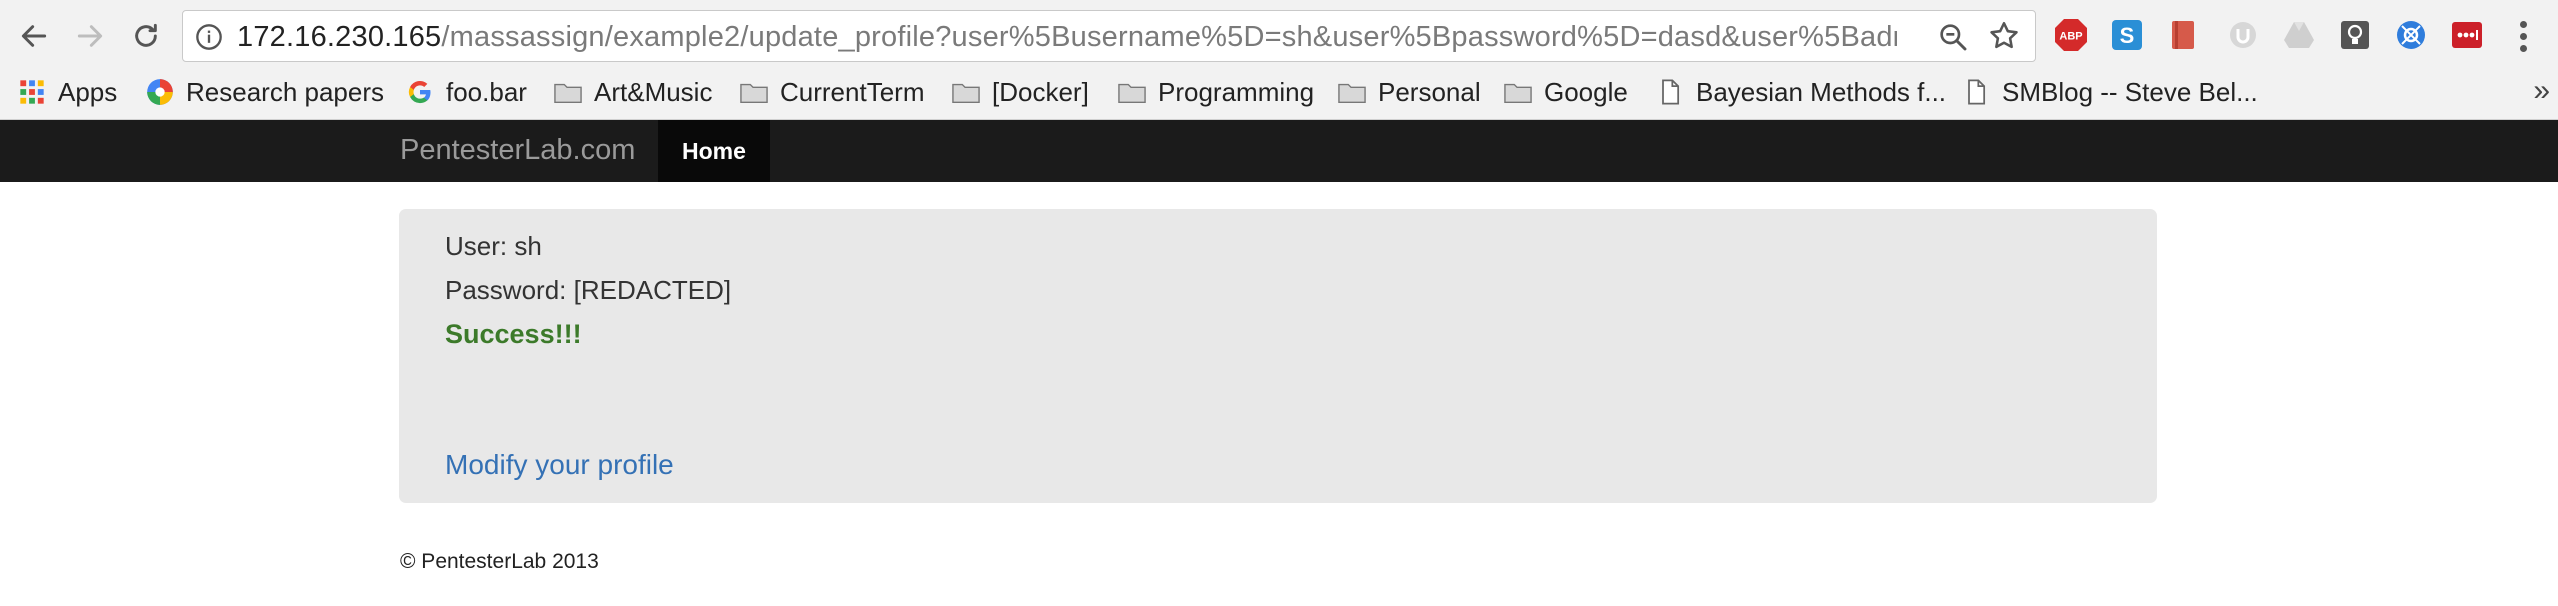 The width and height of the screenshot is (2558, 606). I want to click on zoom-out-icon, so click(1953, 37).